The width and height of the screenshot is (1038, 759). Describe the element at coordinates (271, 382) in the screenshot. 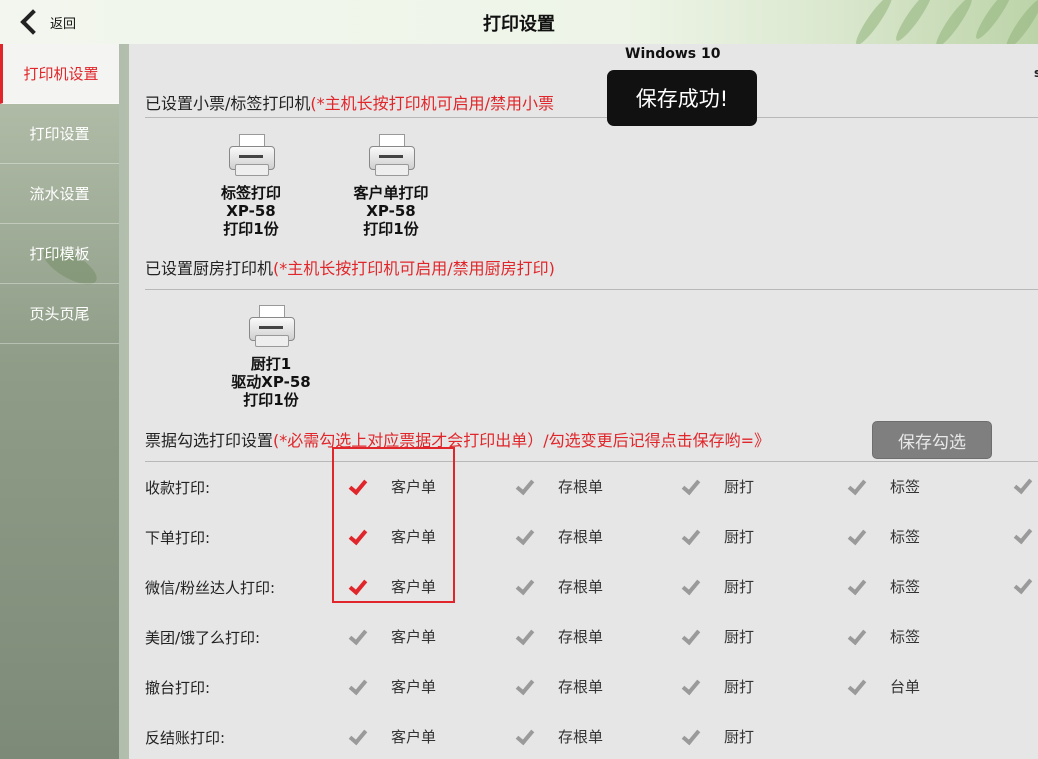

I see `printer-model: 驱动XP-58` at that location.